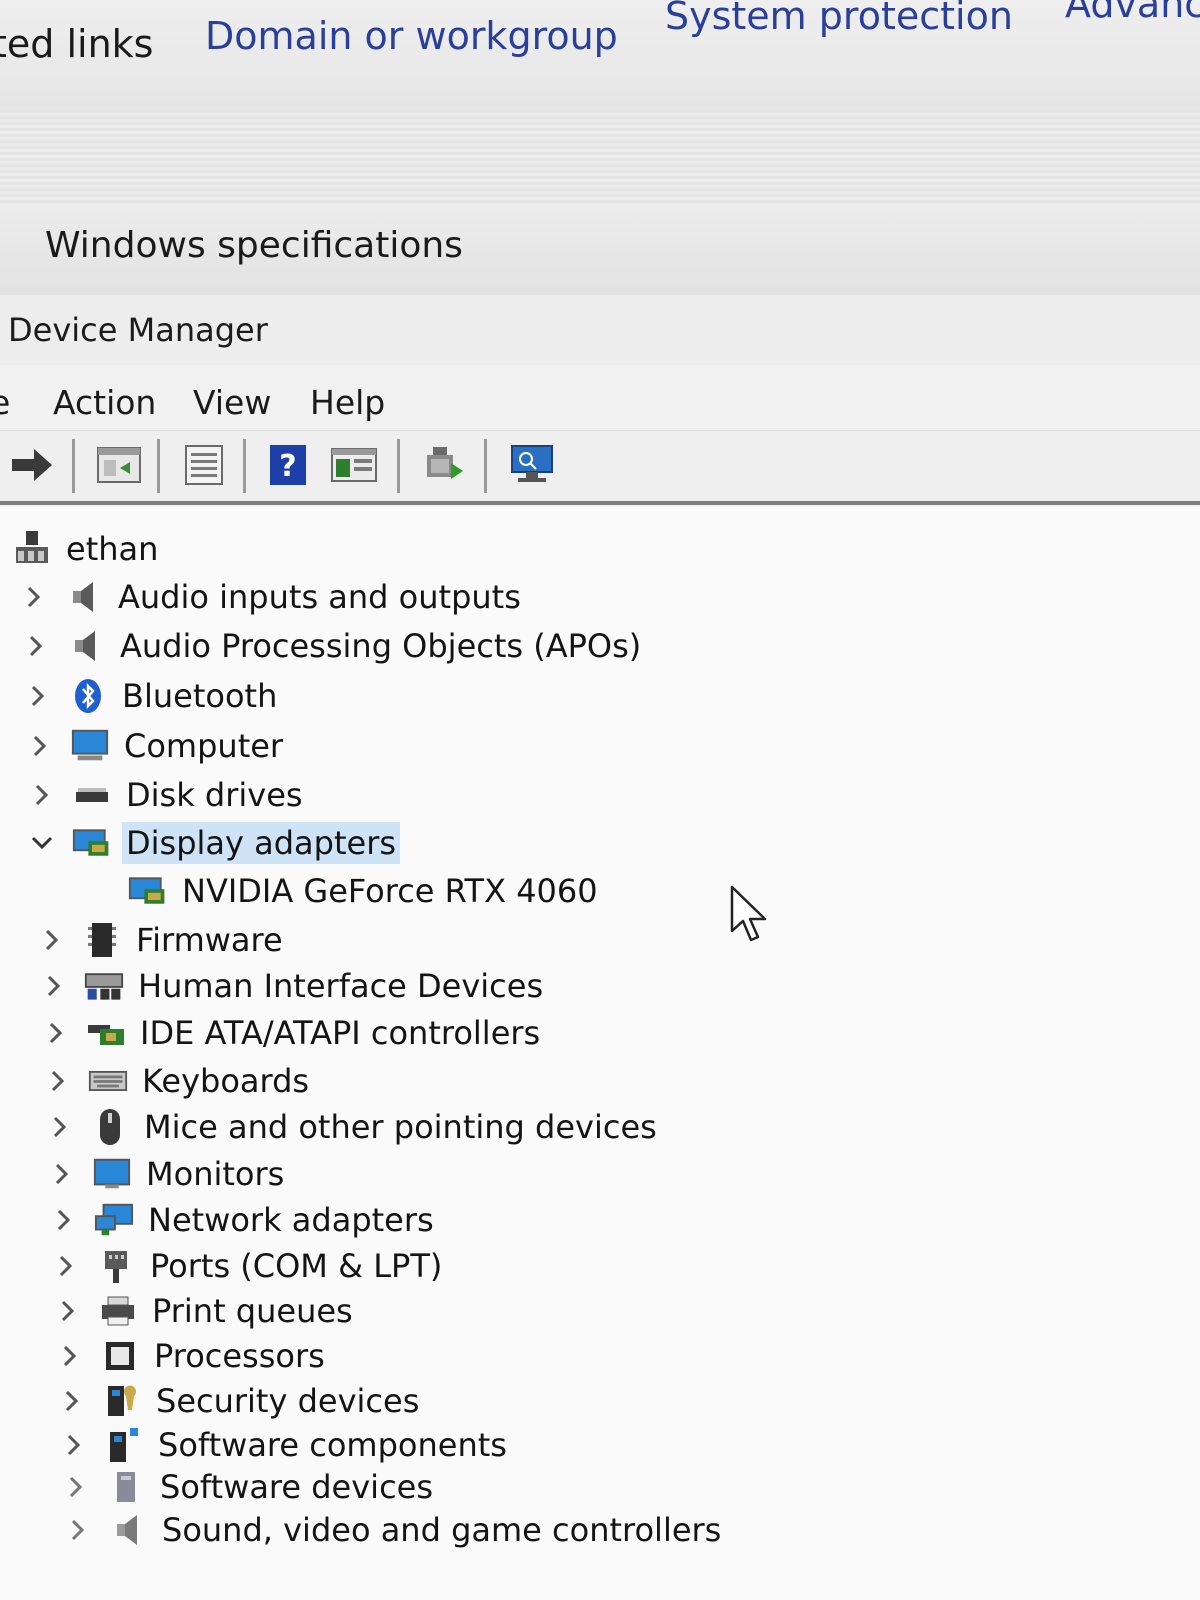 The width and height of the screenshot is (1200, 1600). I want to click on tree-item-security-devices: Security devices, so click(241, 1401).